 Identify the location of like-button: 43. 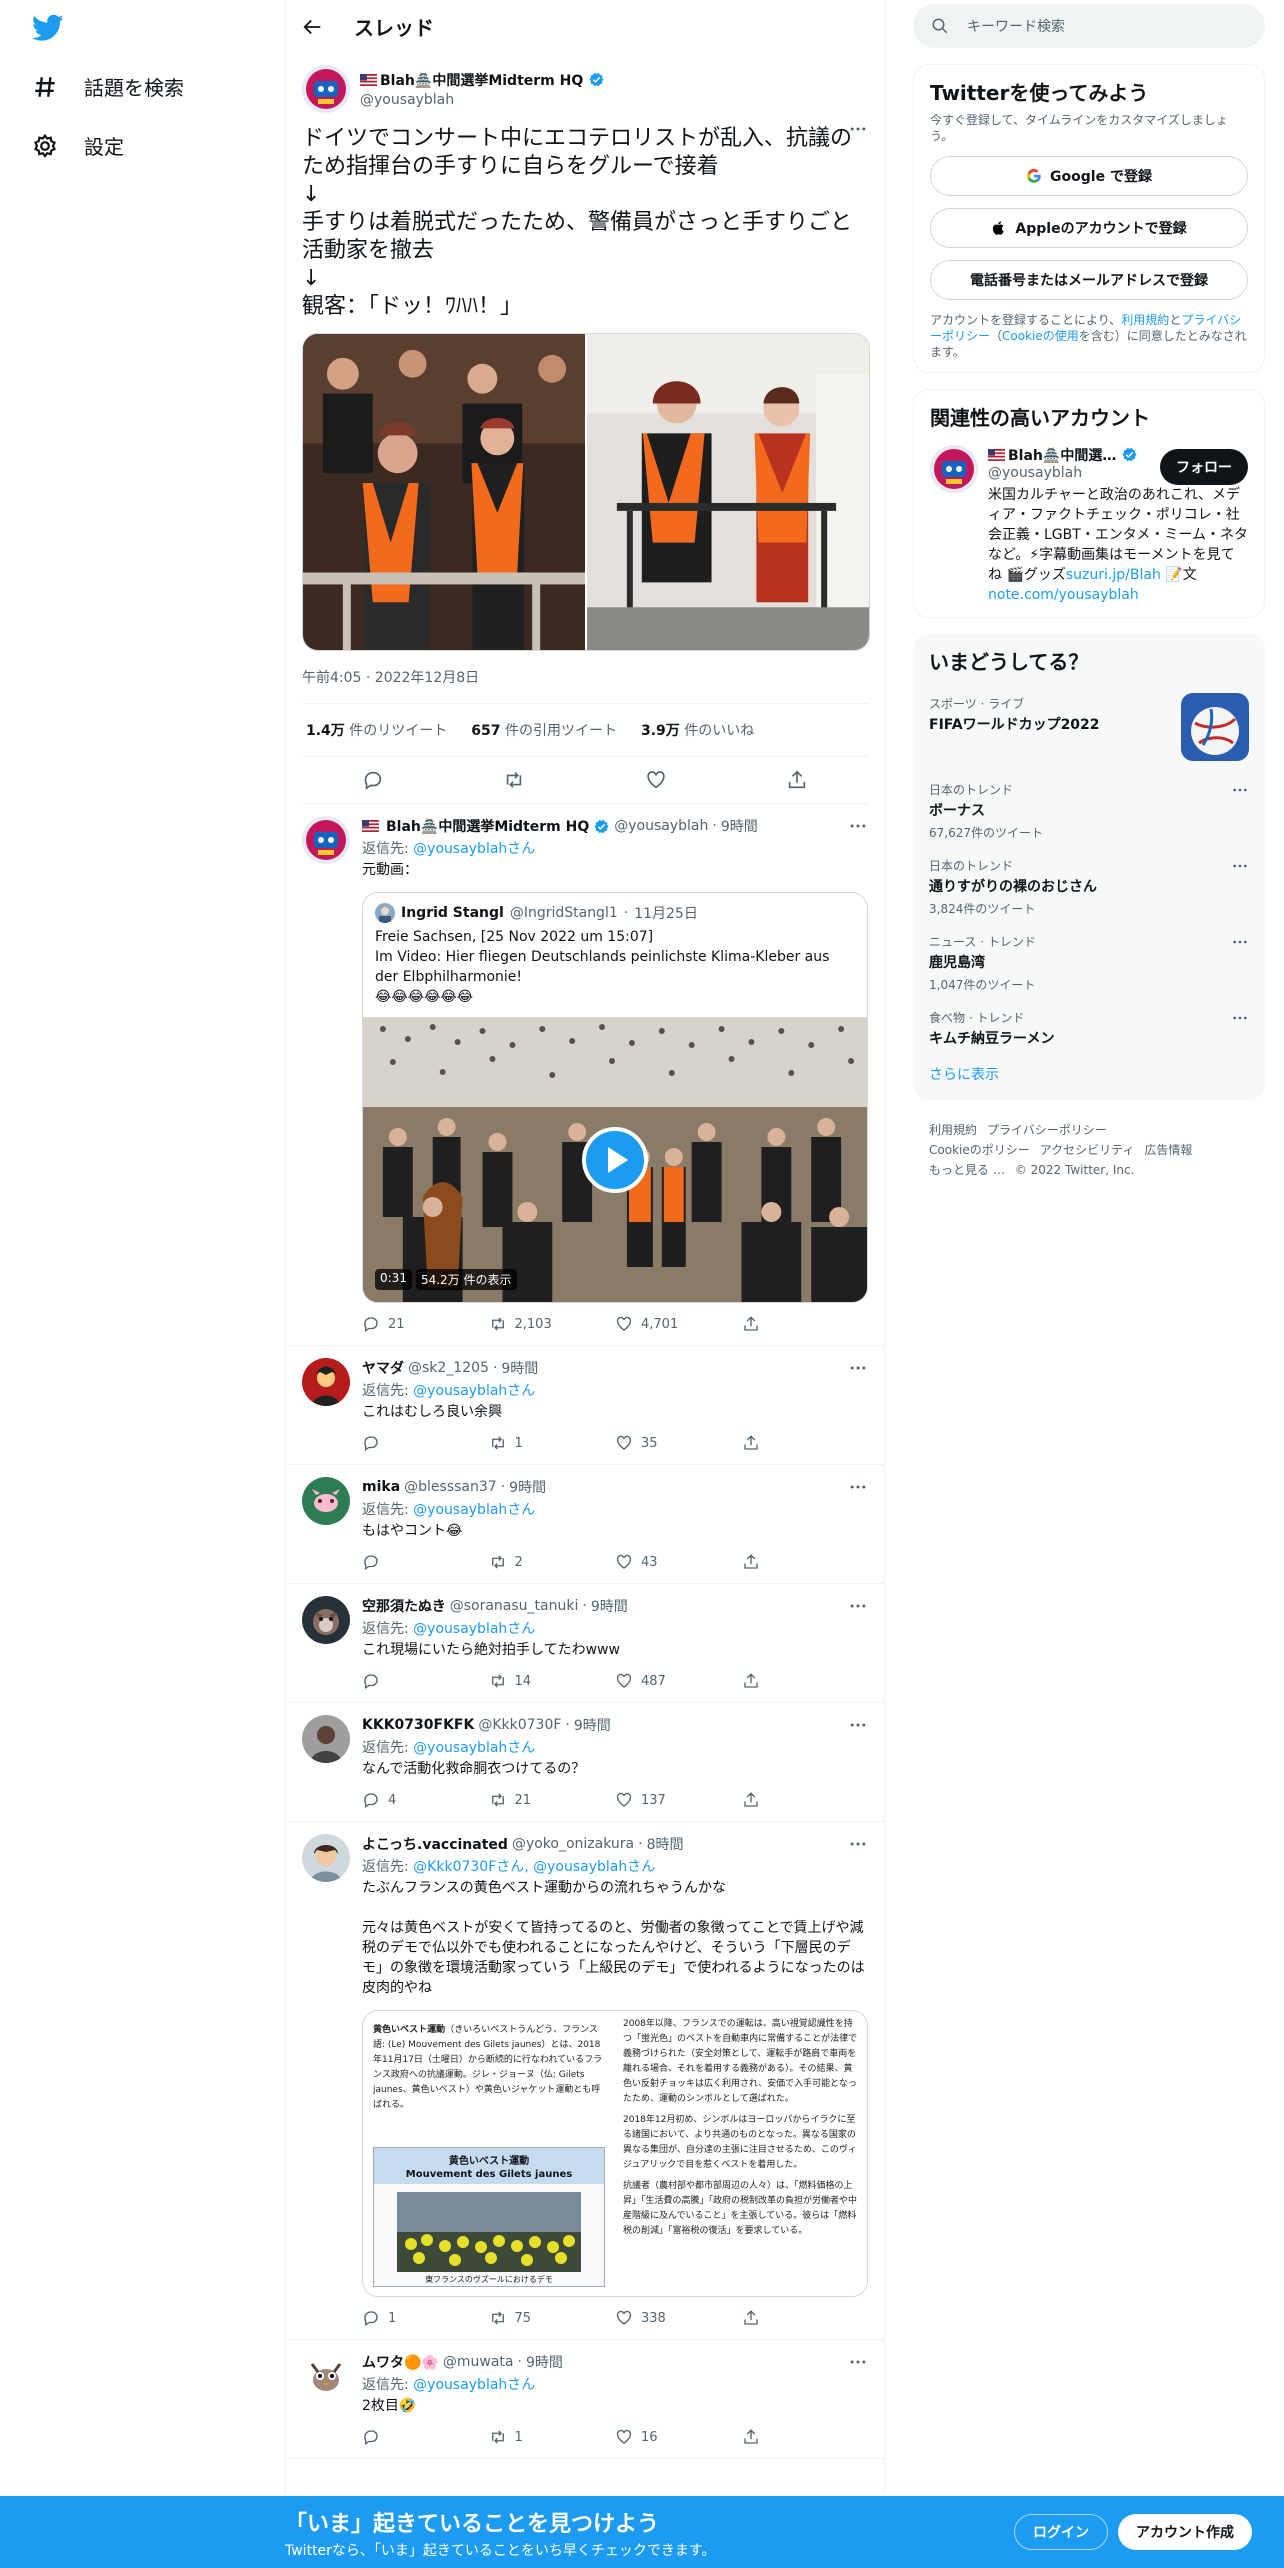
(678, 1562).